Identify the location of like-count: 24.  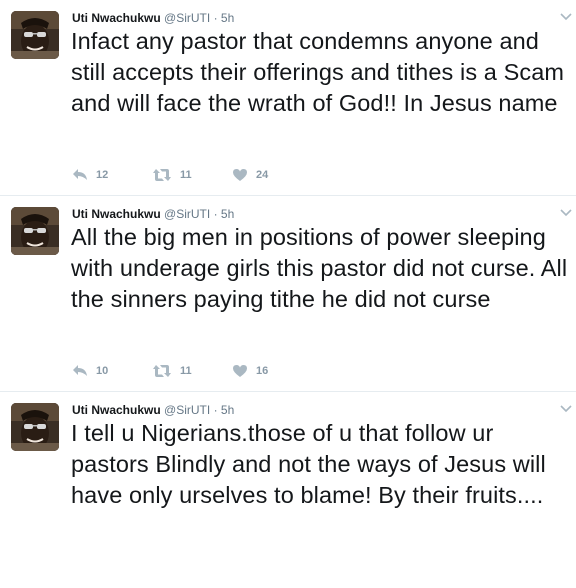
(262, 175).